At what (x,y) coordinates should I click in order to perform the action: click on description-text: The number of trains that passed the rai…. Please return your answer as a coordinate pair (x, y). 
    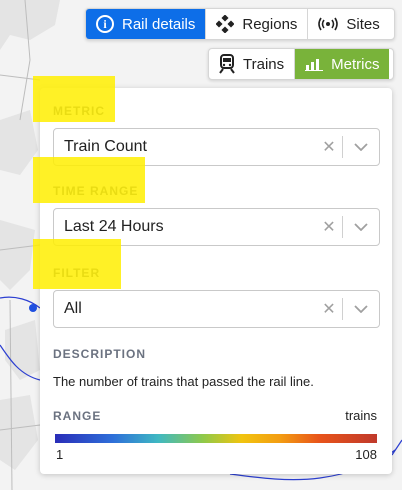
    Looking at the image, I should click on (183, 381).